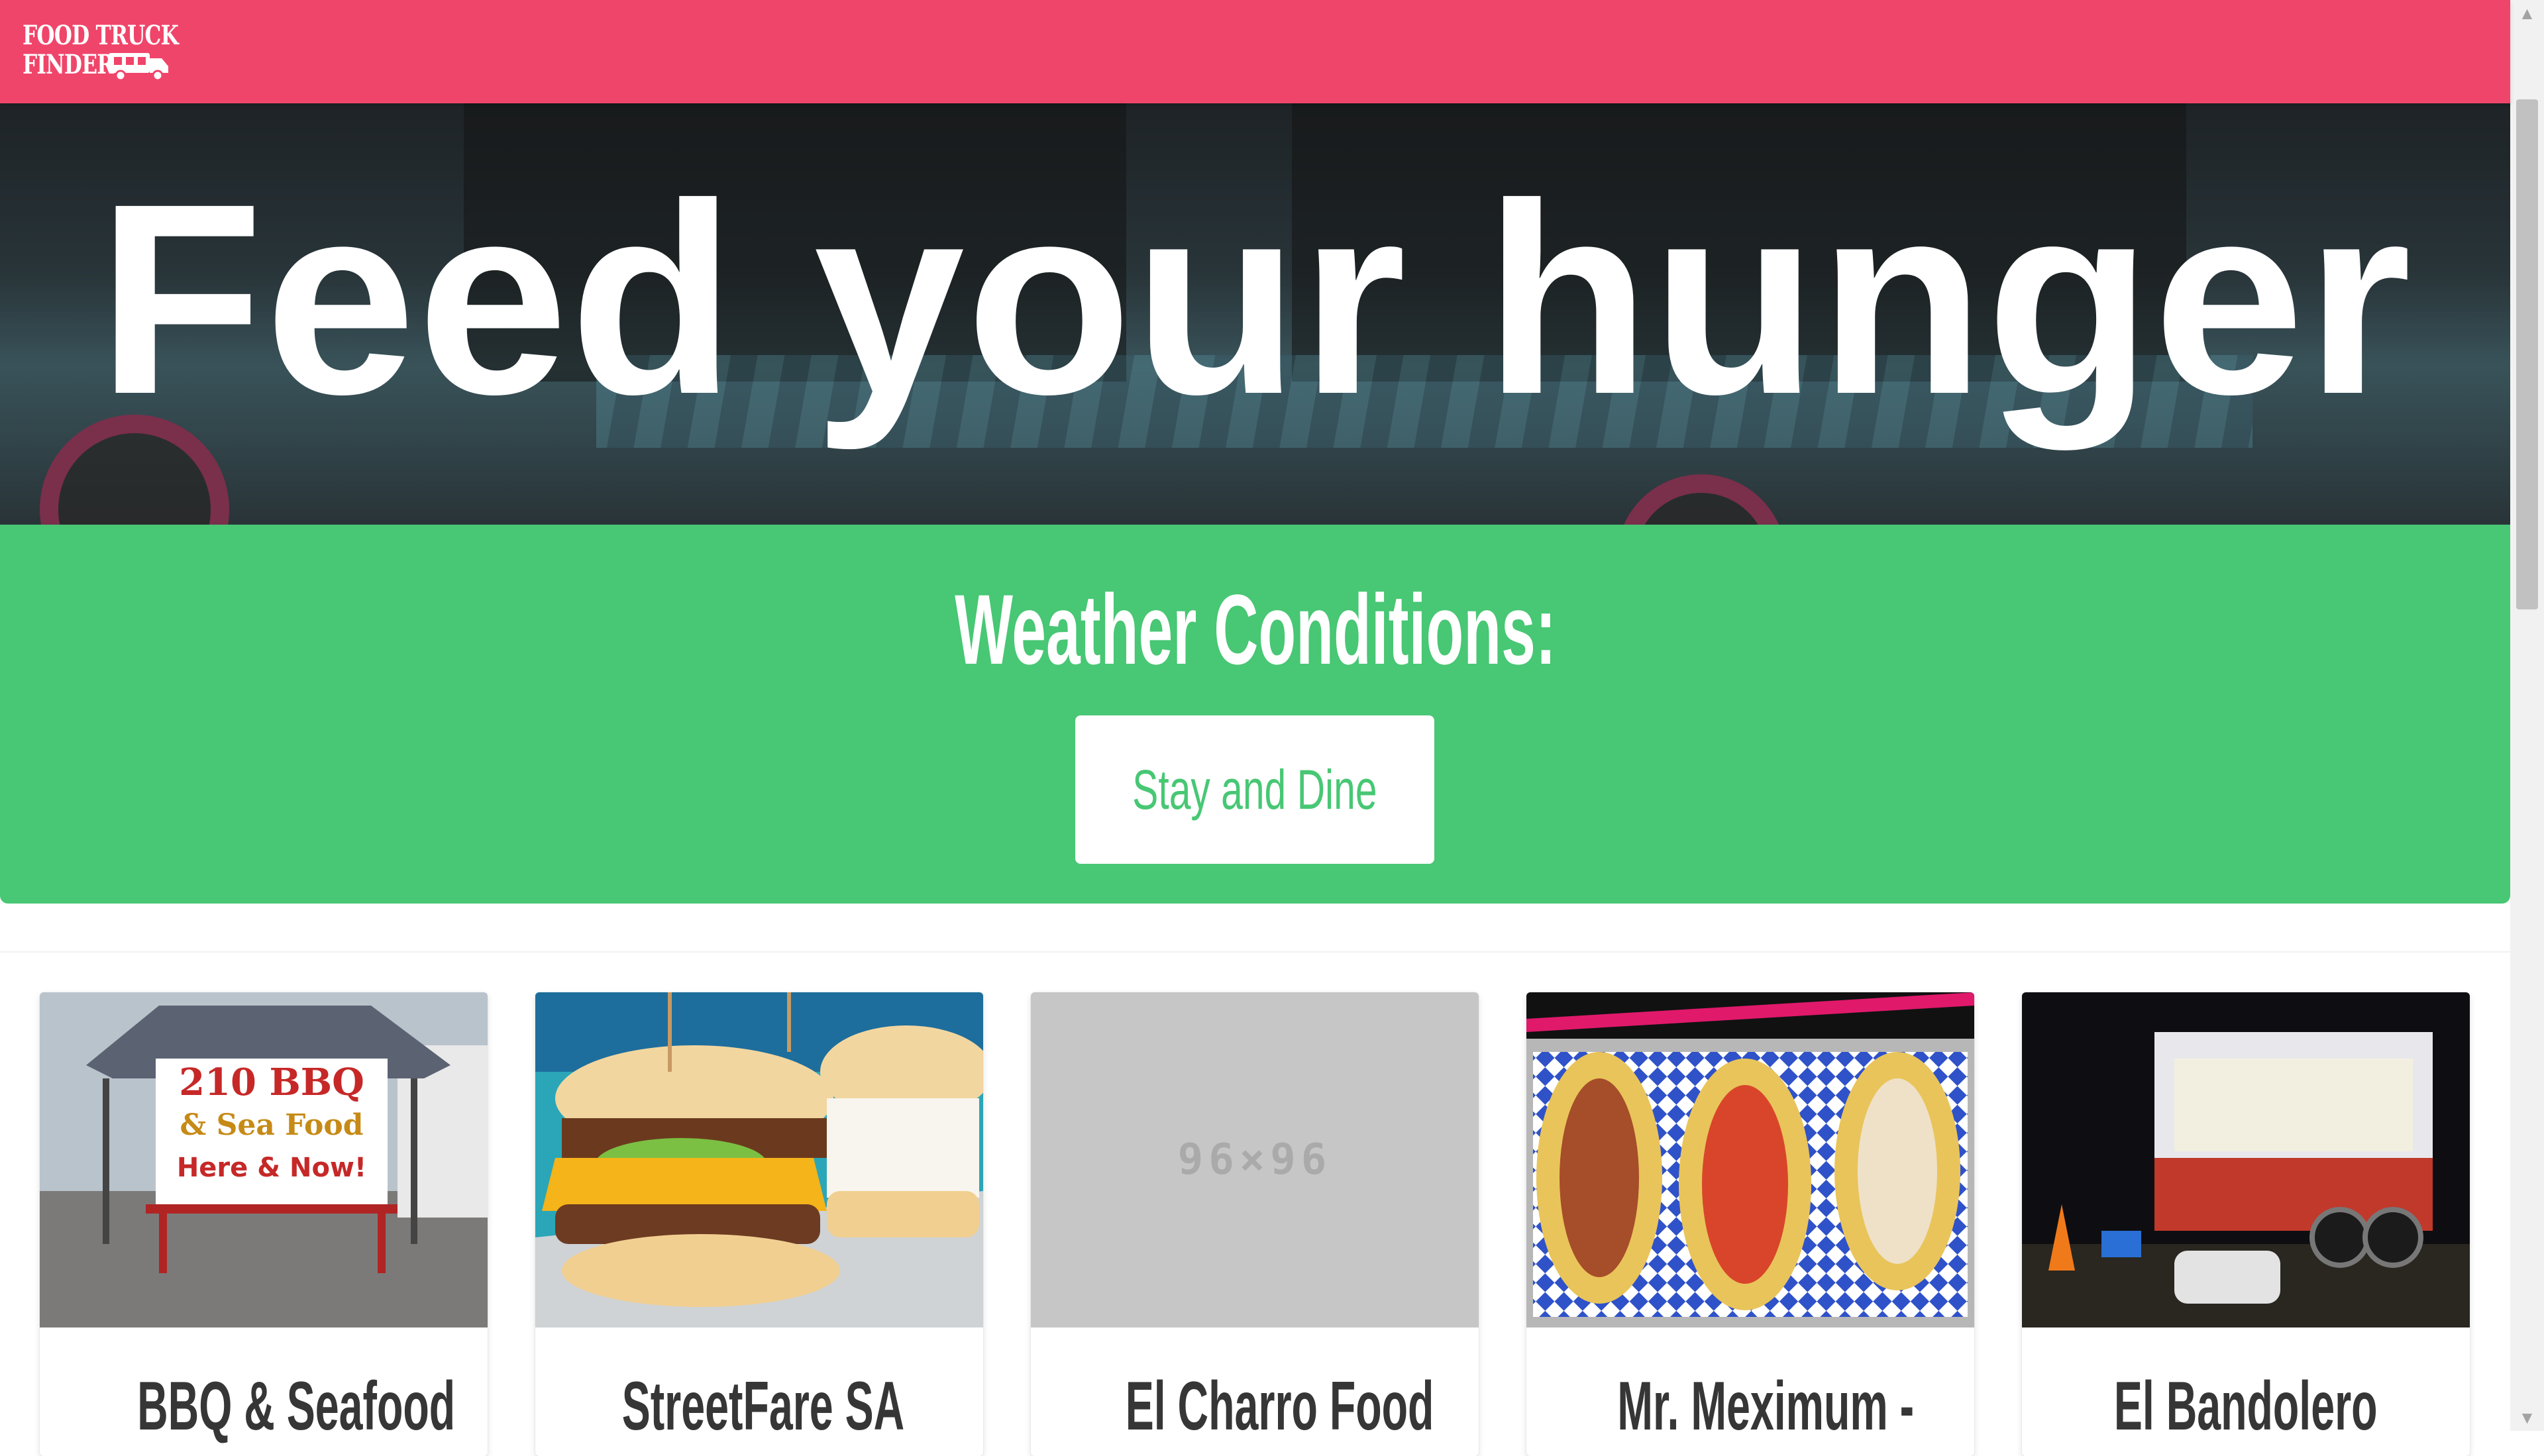  I want to click on truck-name-text: El Bandolero, so click(2246, 1406).